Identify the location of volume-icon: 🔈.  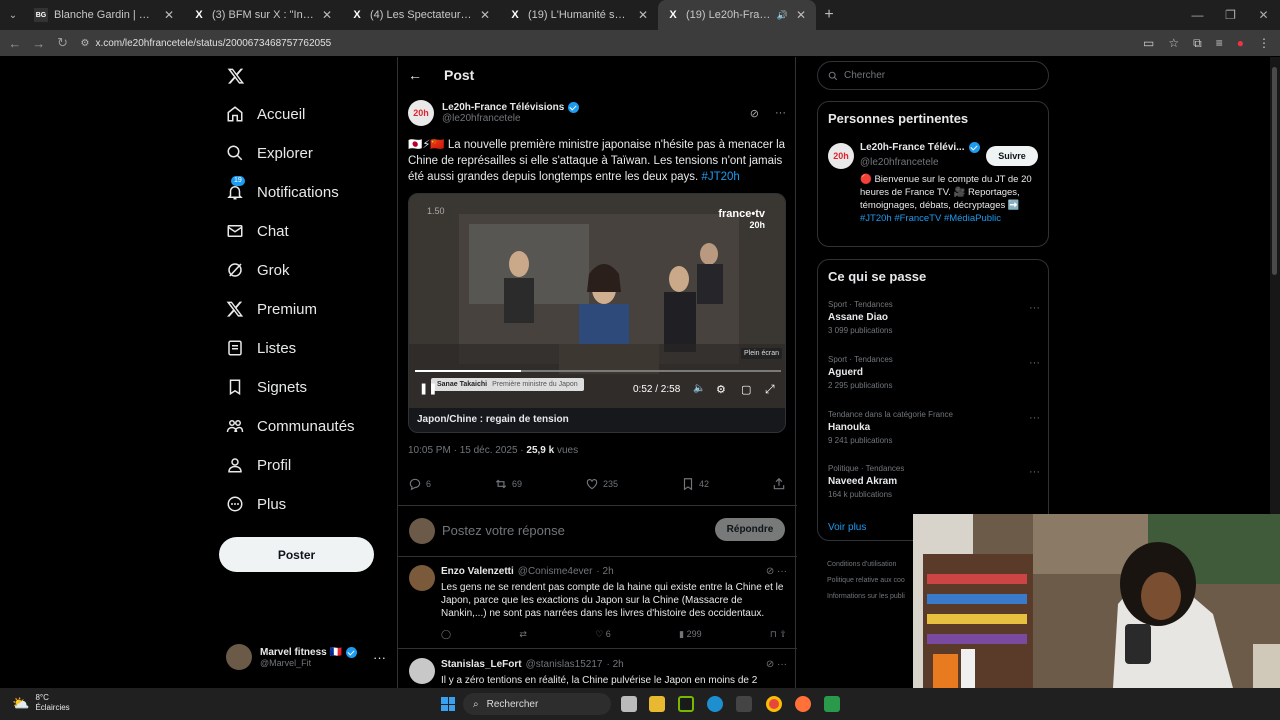
(699, 388).